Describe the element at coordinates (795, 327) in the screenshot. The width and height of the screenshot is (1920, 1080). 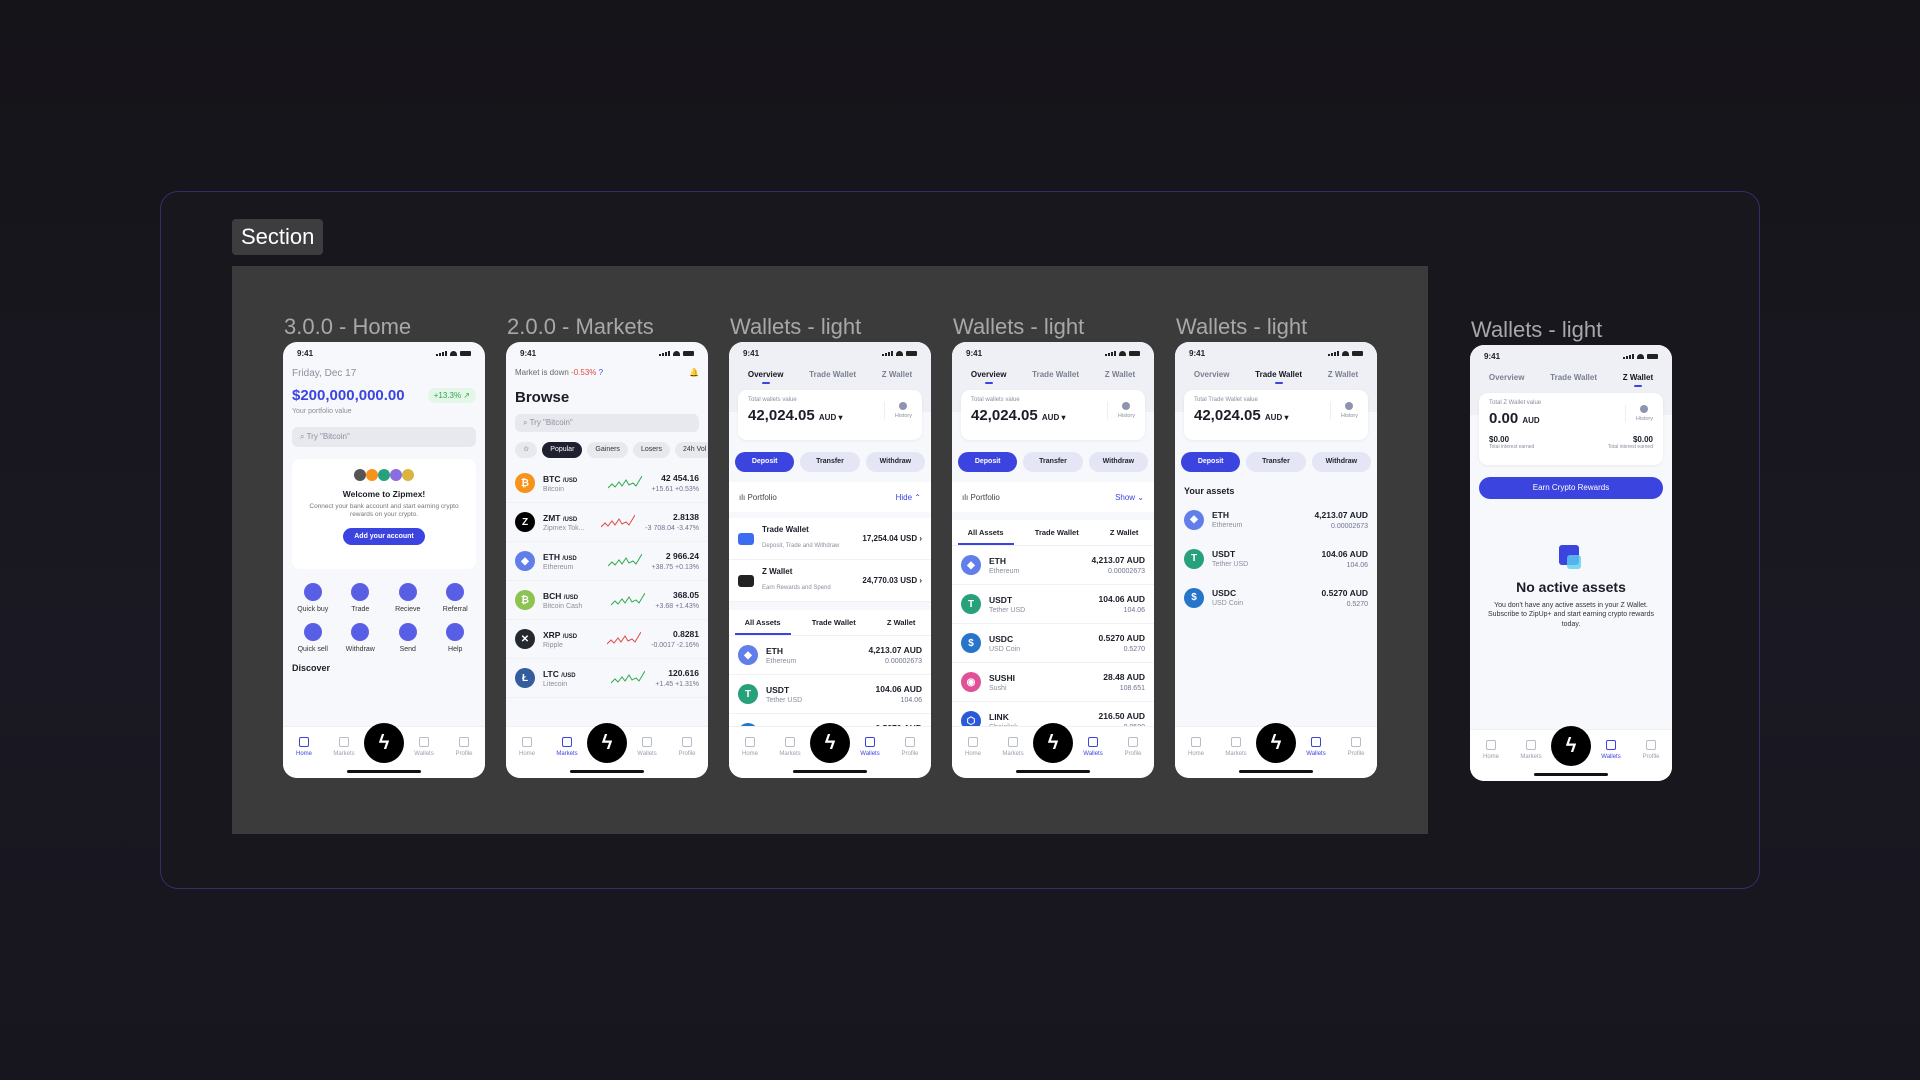
I see `screen-title-wallets-1: Wallets - light` at that location.